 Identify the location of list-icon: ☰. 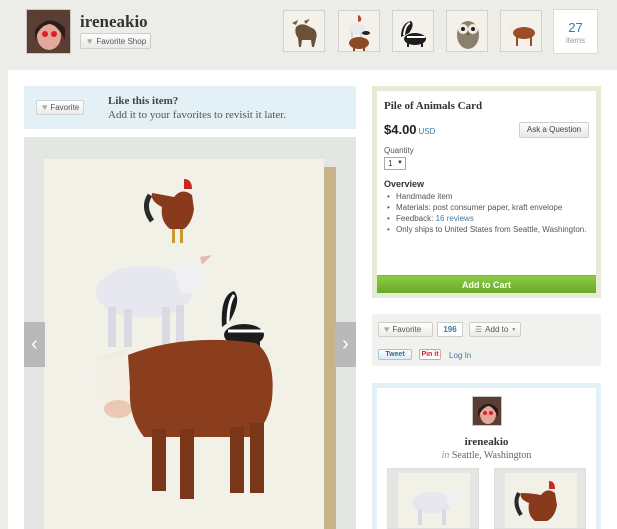
(479, 329).